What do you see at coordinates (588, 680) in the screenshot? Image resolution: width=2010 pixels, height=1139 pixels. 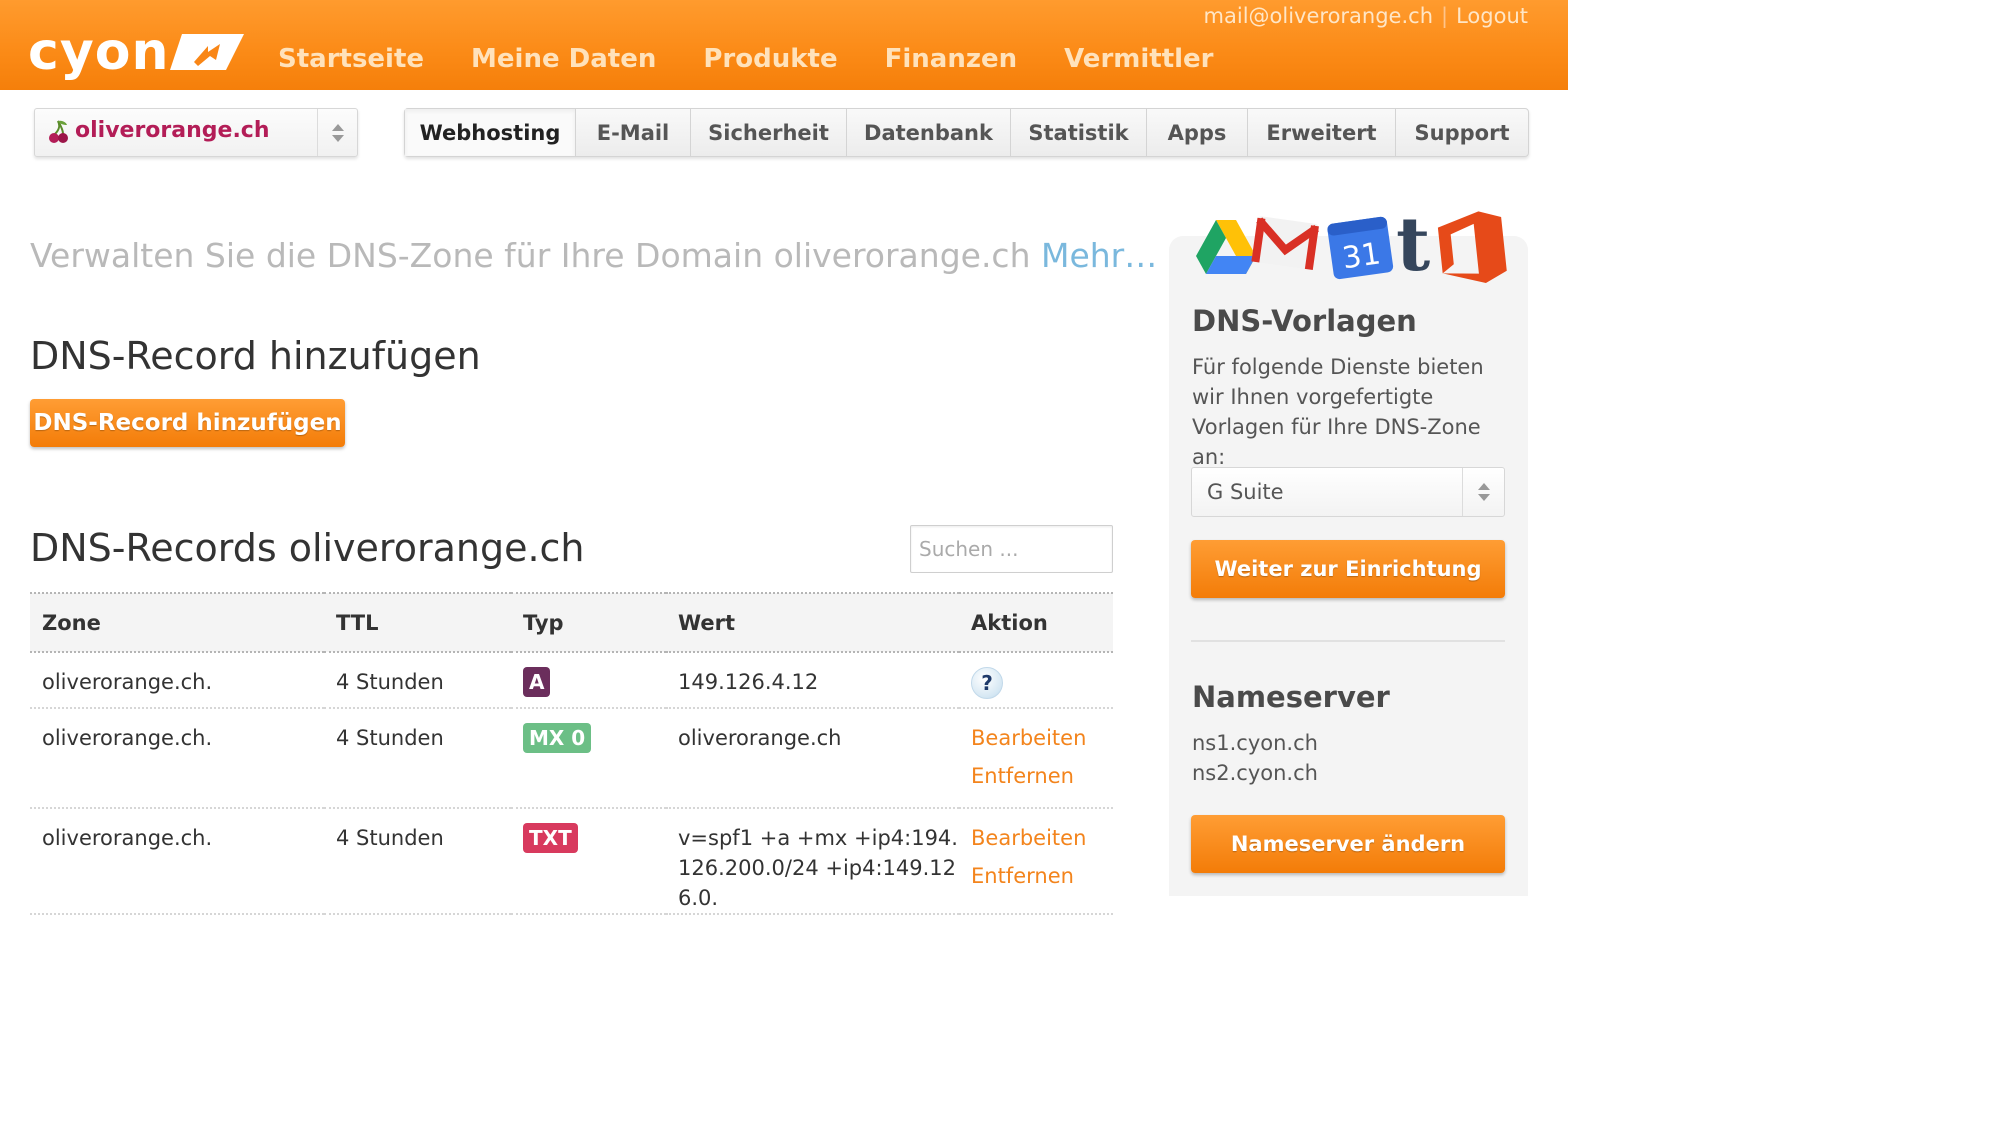 I see `cell-type: A` at bounding box center [588, 680].